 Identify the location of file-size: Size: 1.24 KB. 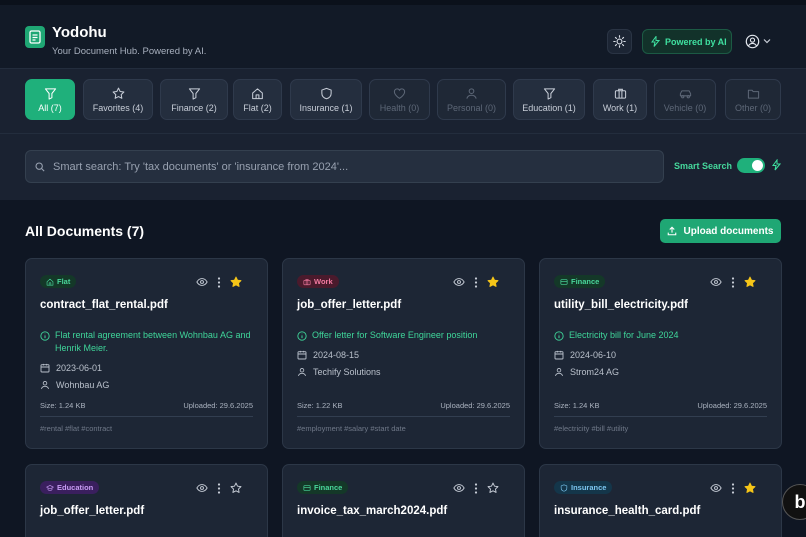
(577, 405).